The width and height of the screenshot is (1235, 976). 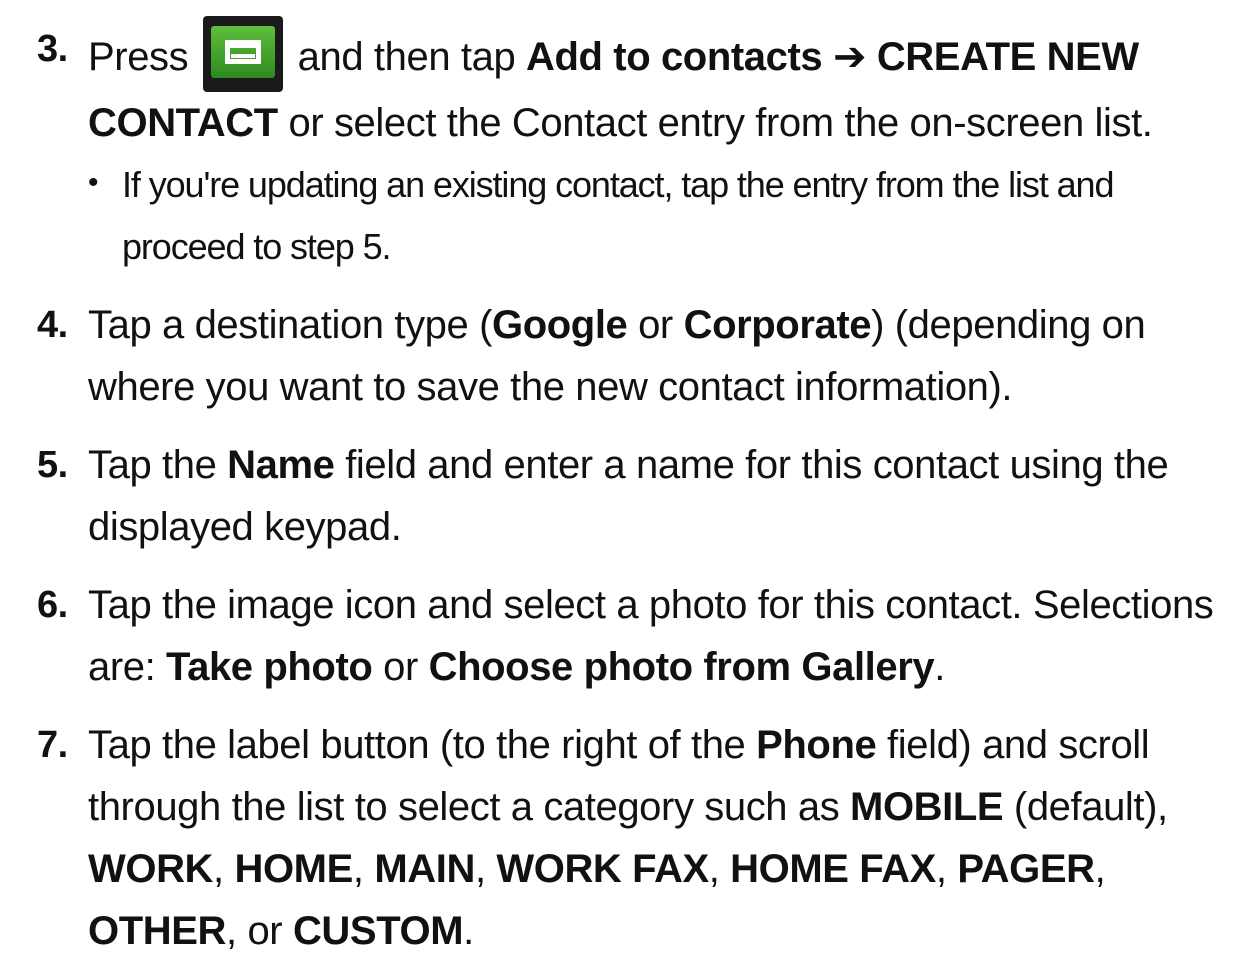 I want to click on emphasized-term: Add to contacts, so click(x=674, y=57).